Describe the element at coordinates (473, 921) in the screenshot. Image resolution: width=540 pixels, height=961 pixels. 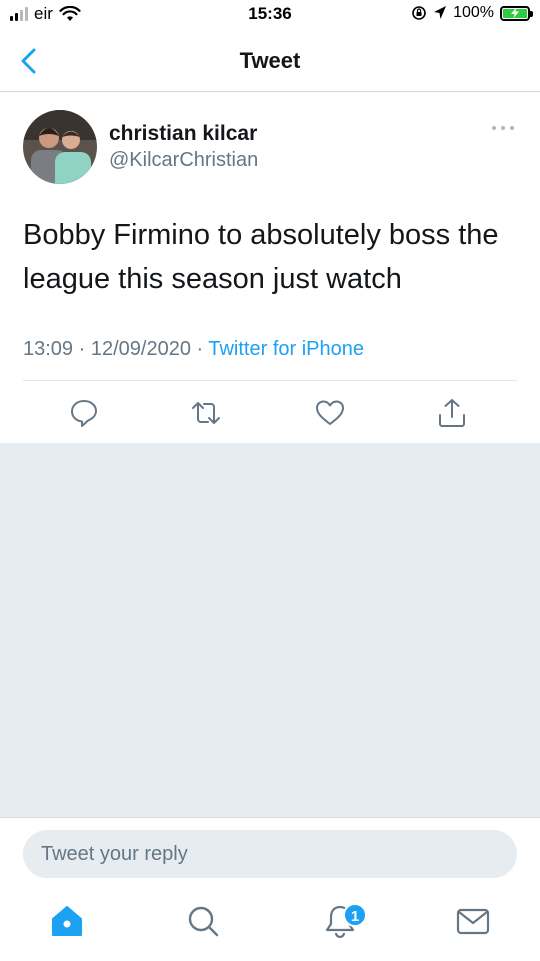
I see `messages-icon` at that location.